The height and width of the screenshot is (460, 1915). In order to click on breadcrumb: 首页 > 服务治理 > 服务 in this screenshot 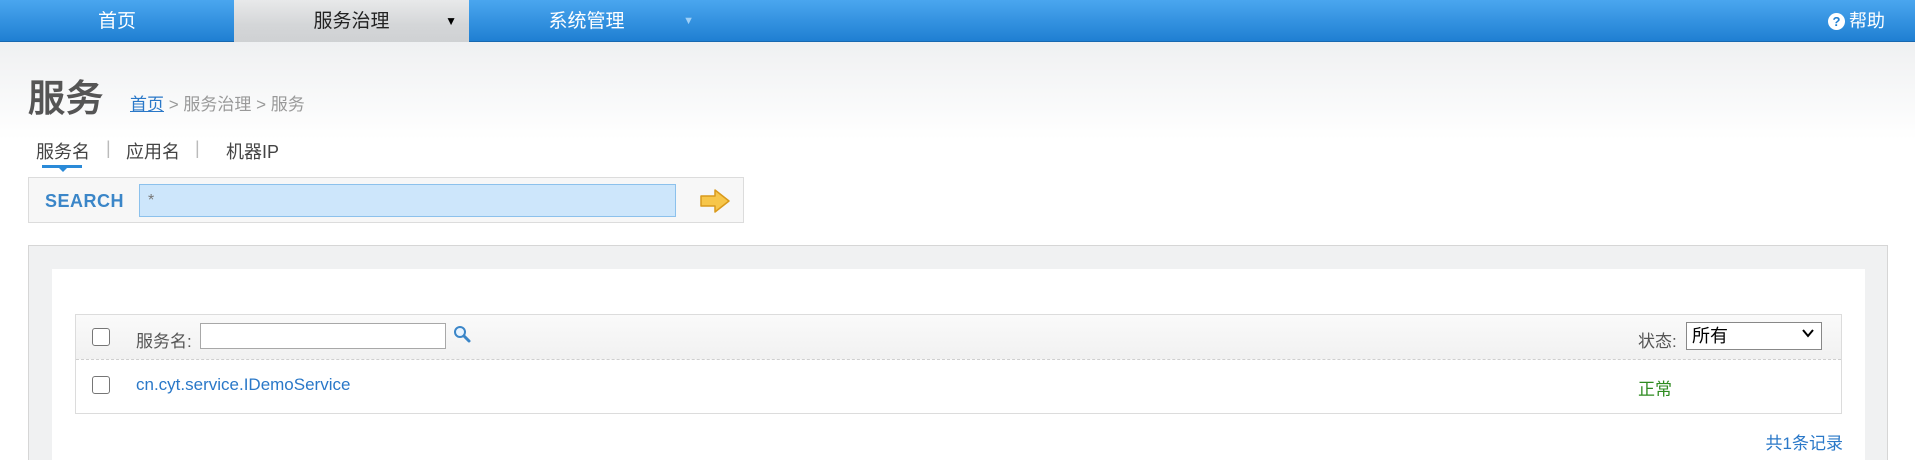, I will do `click(217, 102)`.